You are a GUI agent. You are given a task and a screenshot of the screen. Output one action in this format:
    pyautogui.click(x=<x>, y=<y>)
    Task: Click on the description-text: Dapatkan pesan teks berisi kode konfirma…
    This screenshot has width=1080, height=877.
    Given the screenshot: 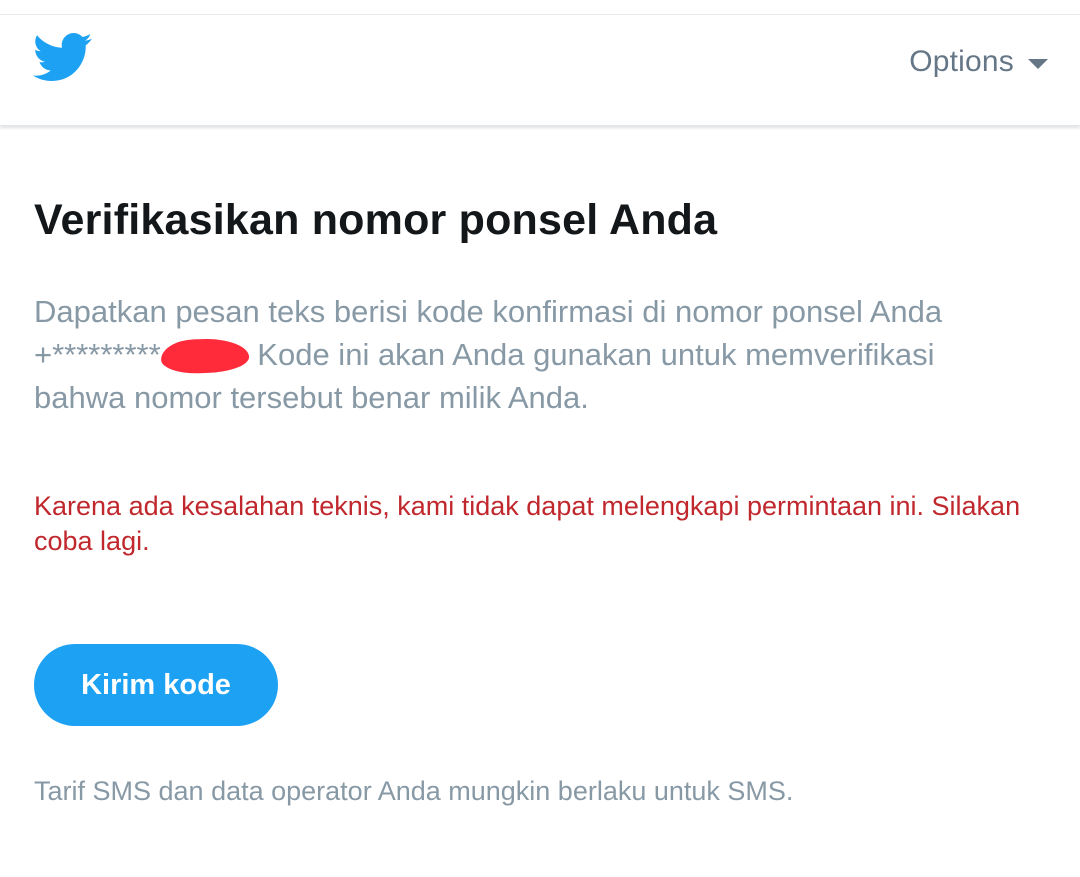 What is the action you would take?
    pyautogui.click(x=529, y=354)
    